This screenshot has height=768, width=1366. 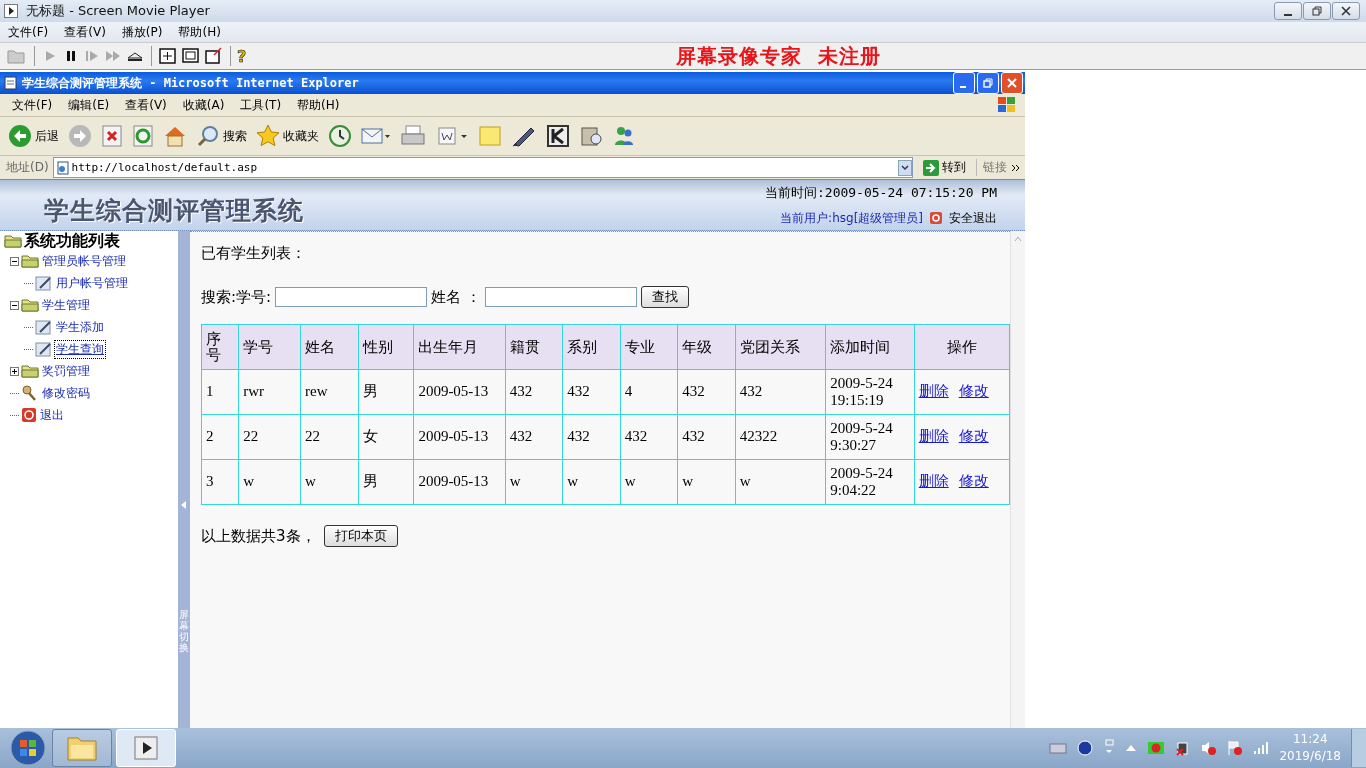 What do you see at coordinates (558, 136) in the screenshot?
I see `k-box-icon` at bounding box center [558, 136].